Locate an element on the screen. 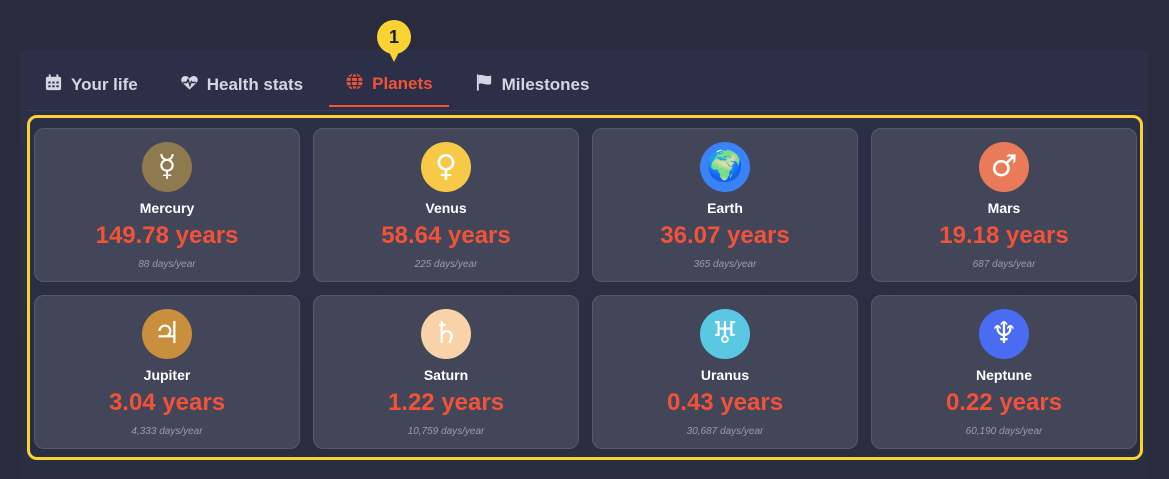 This screenshot has width=1169, height=479. planet-card-uranus: ♅ Uranus 0.43 years 30,687 days/year is located at coordinates (725, 372).